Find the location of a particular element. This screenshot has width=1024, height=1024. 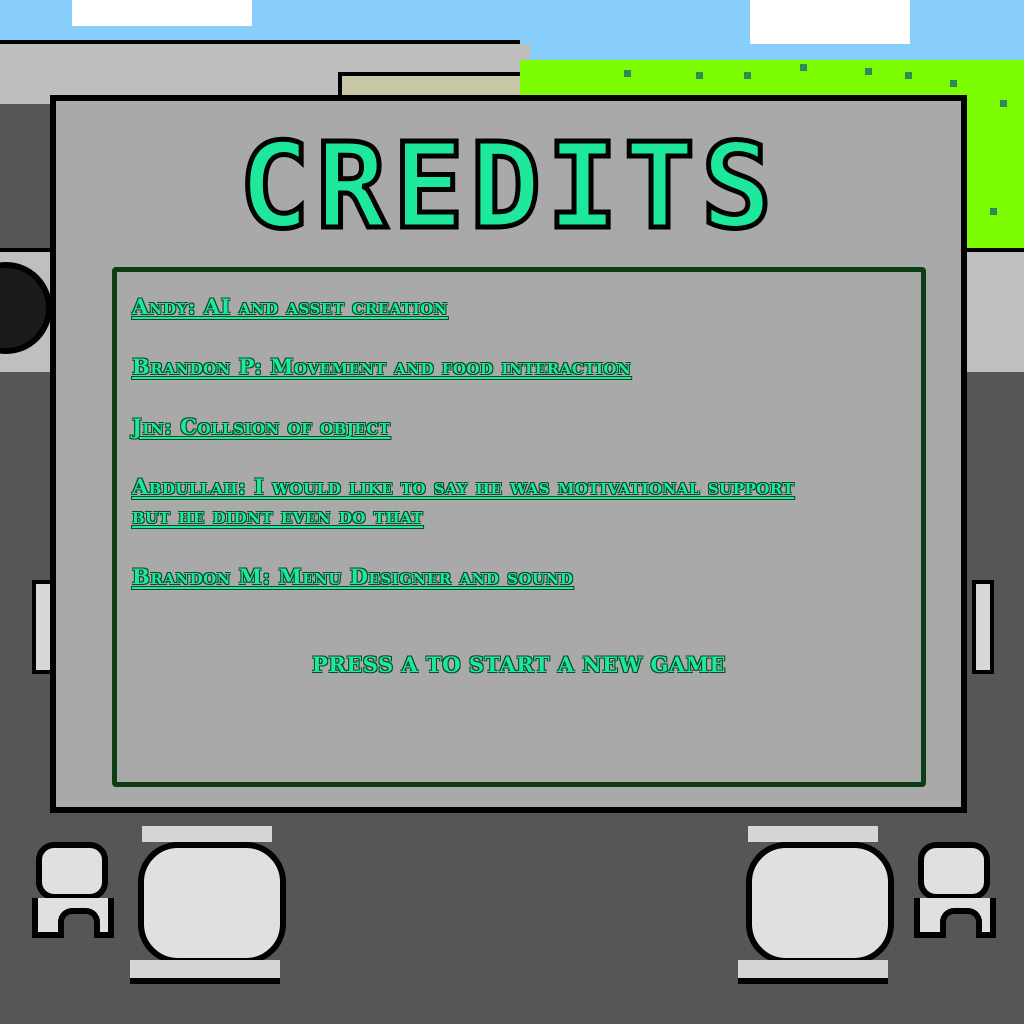

credit-line: Brandon M: Menu Designer and sound is located at coordinates (353, 576).